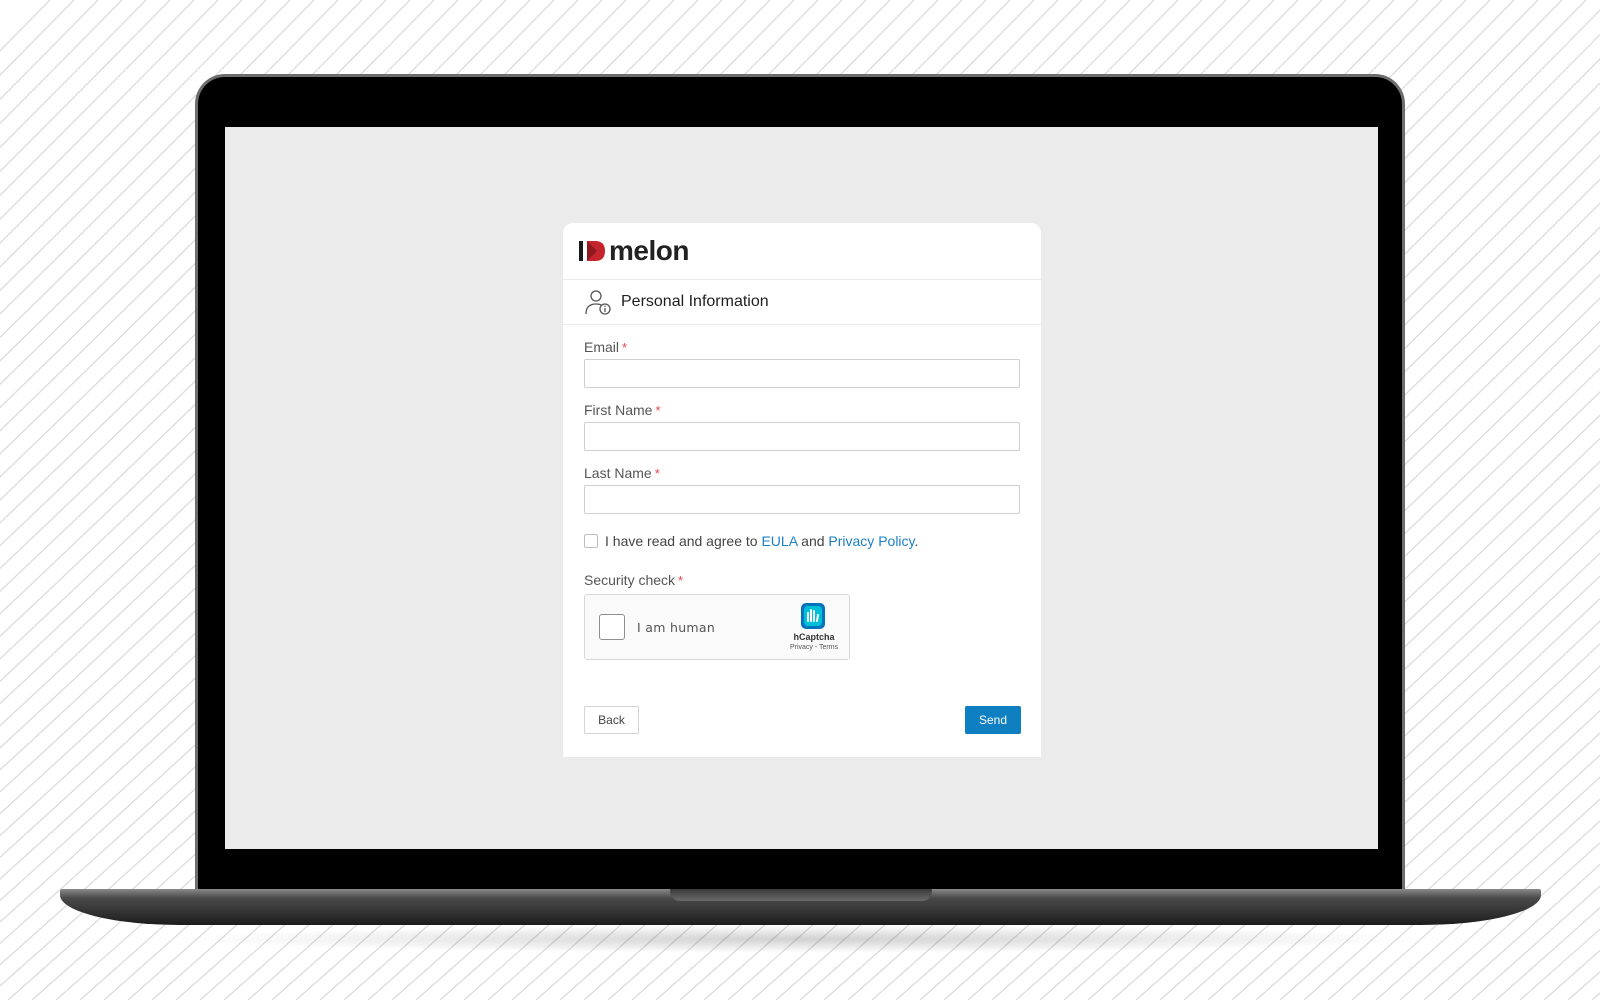  What do you see at coordinates (813, 541) in the screenshot?
I see `agree-text-part-2: and` at bounding box center [813, 541].